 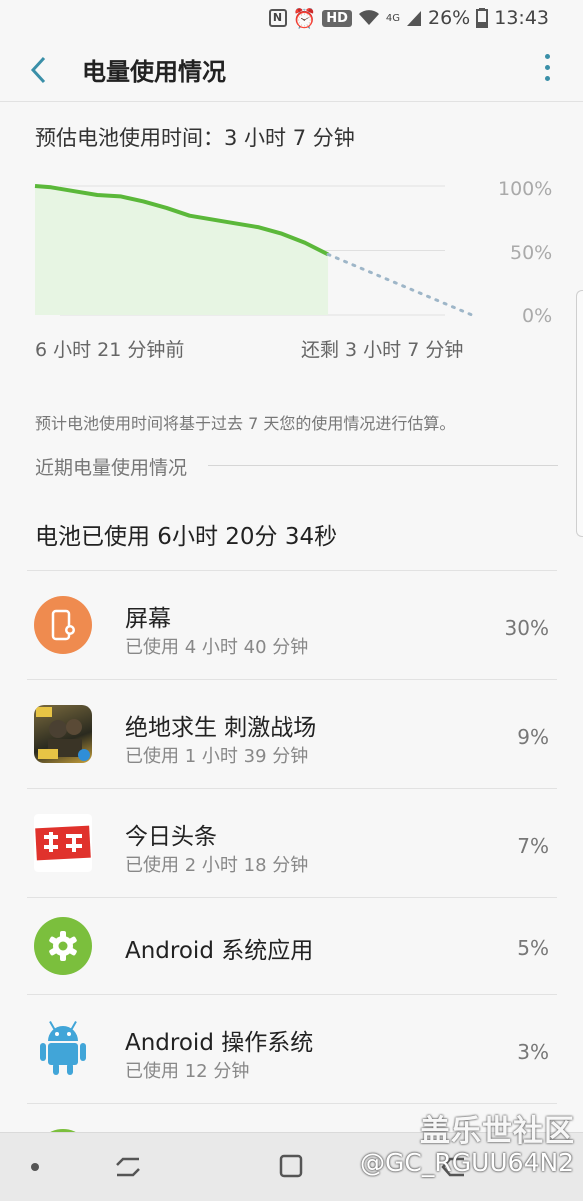 What do you see at coordinates (171, 837) in the screenshot?
I see `app-name: 今日头条` at bounding box center [171, 837].